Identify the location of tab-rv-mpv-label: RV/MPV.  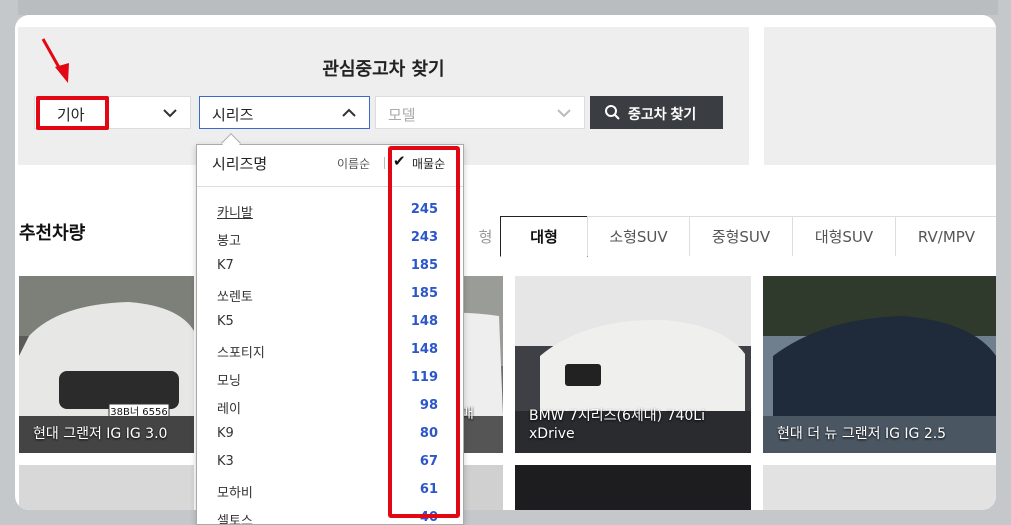
(946, 236).